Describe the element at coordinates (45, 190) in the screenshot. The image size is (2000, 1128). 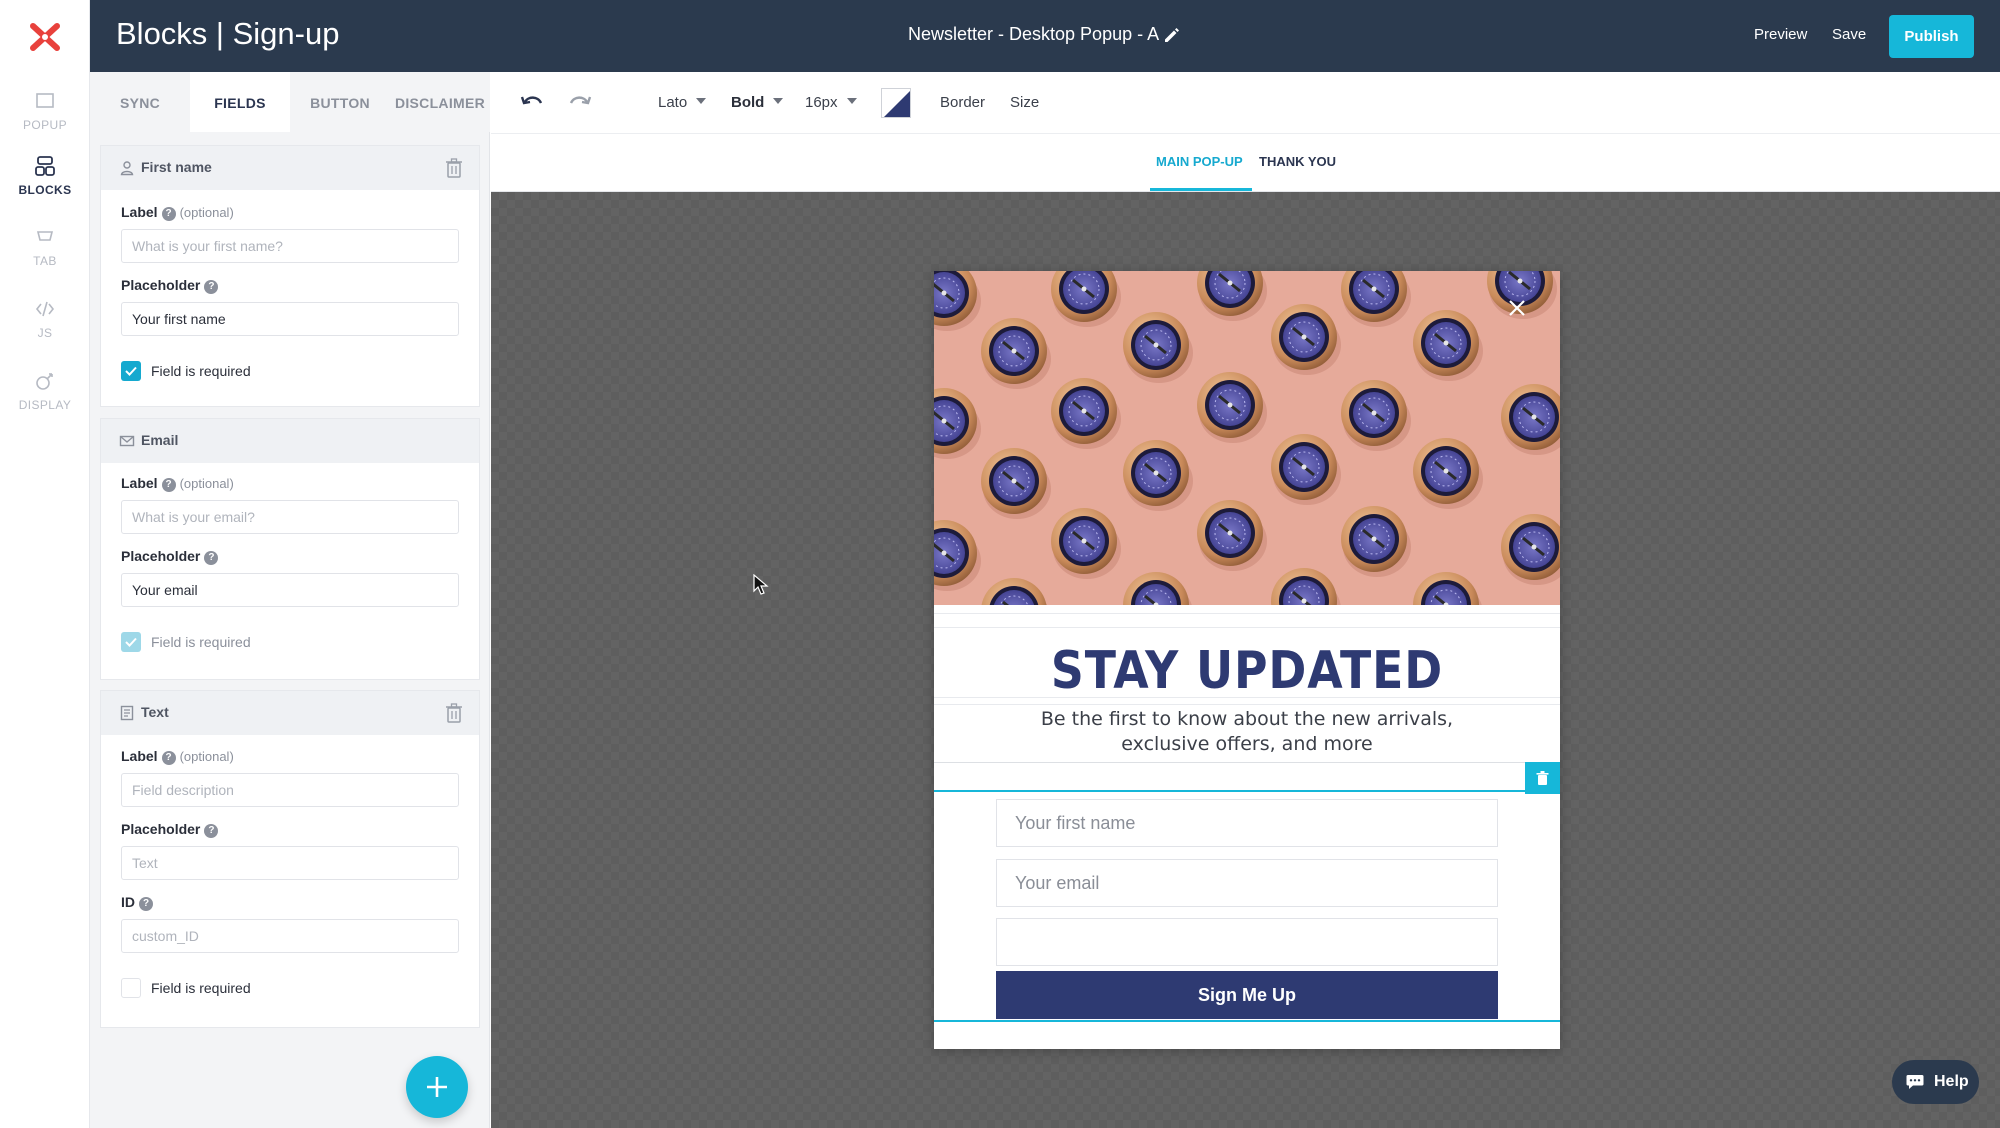
I see `rail-item-label: BLOCKS` at that location.